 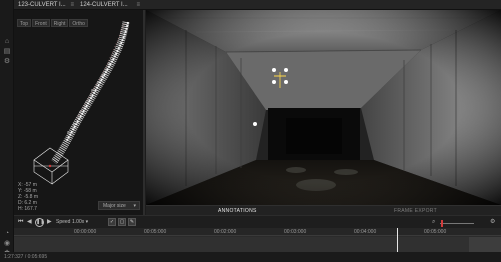 I want to click on layers-icon: ▤, so click(x=7, y=52).